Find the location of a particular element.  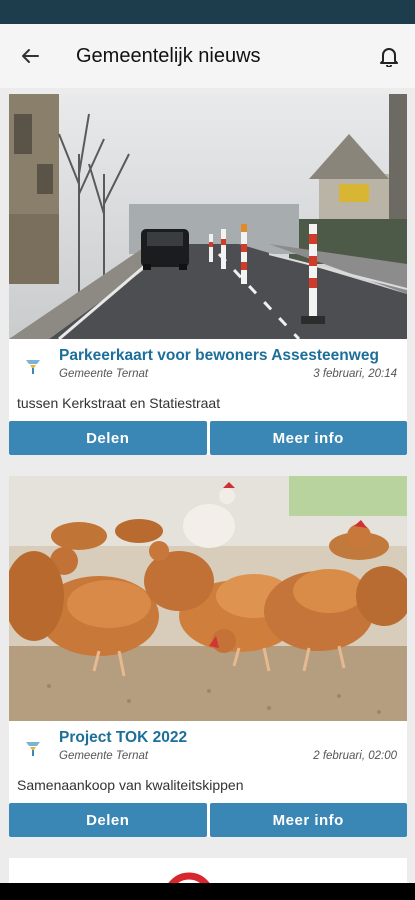

news-description: Samenaankoop van kwaliteitskippen is located at coordinates (130, 785).